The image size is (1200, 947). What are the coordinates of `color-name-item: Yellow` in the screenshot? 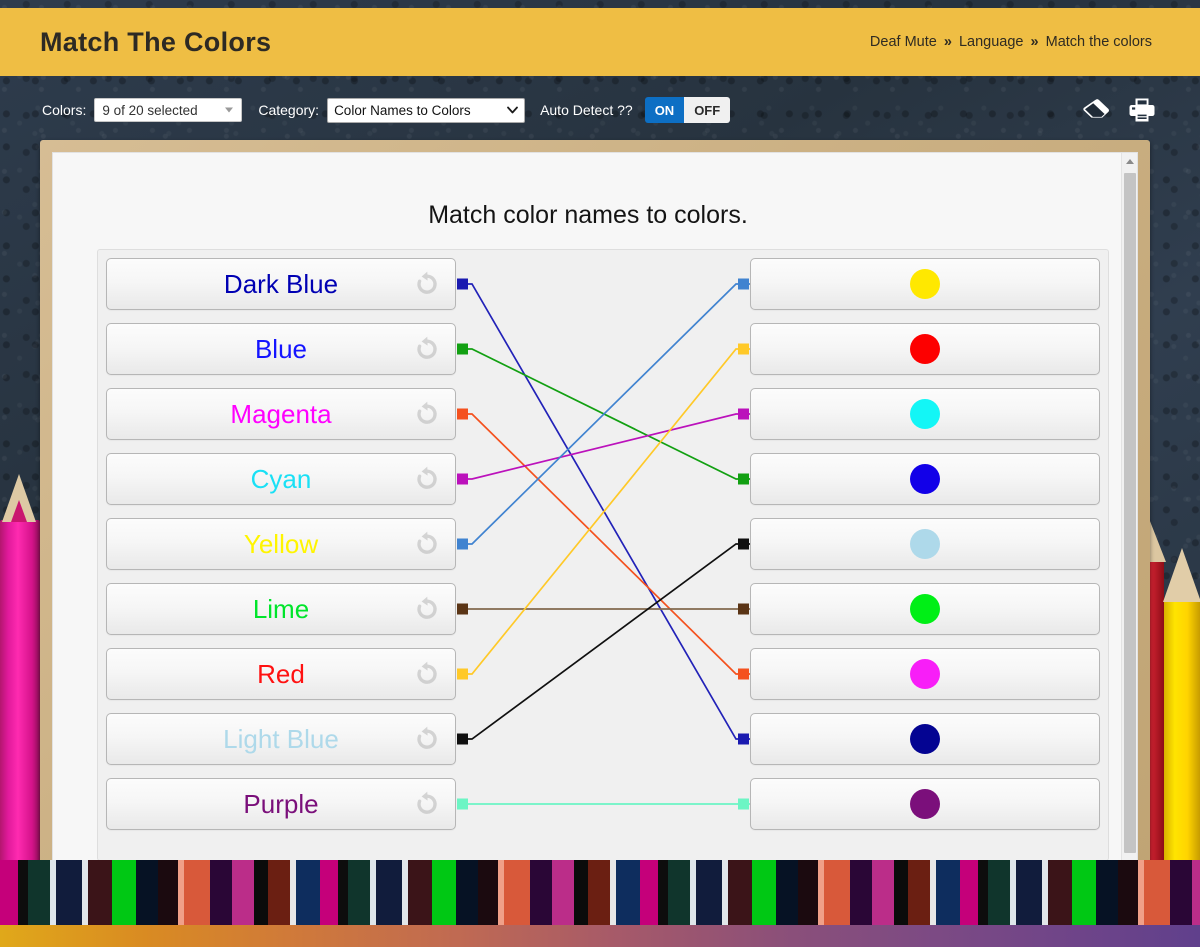 It's located at (287, 544).